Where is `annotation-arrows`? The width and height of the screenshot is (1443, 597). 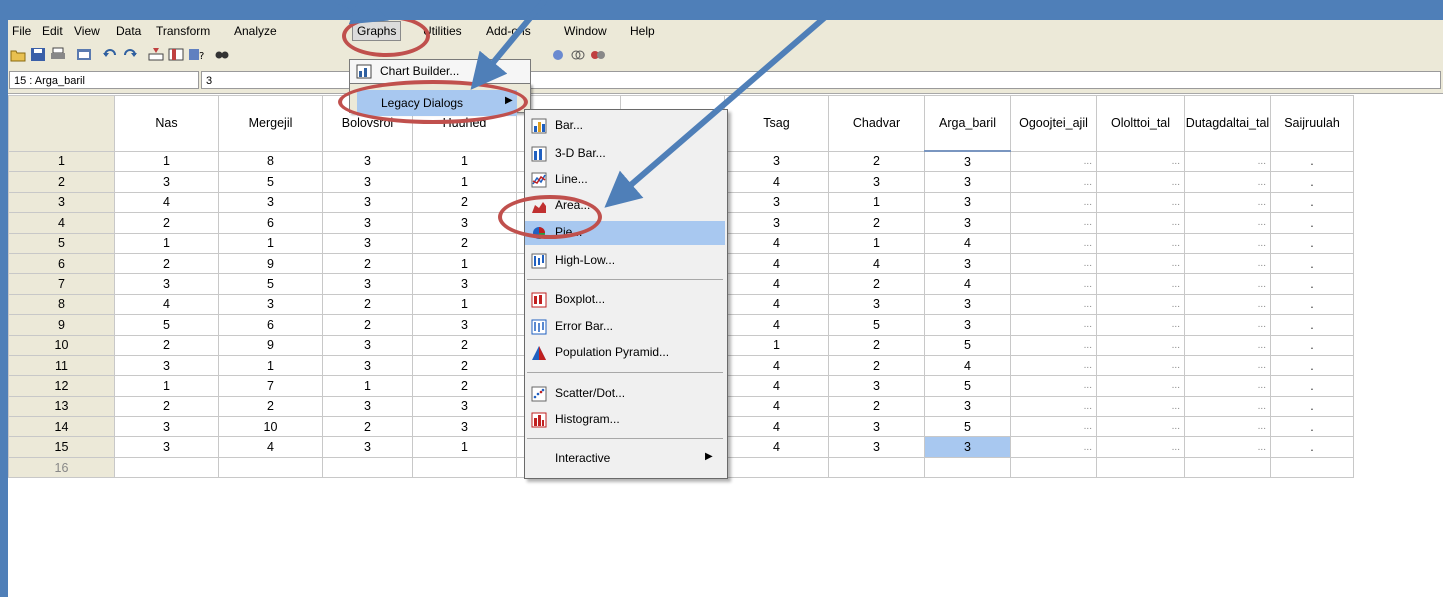 annotation-arrows is located at coordinates (590, 104).